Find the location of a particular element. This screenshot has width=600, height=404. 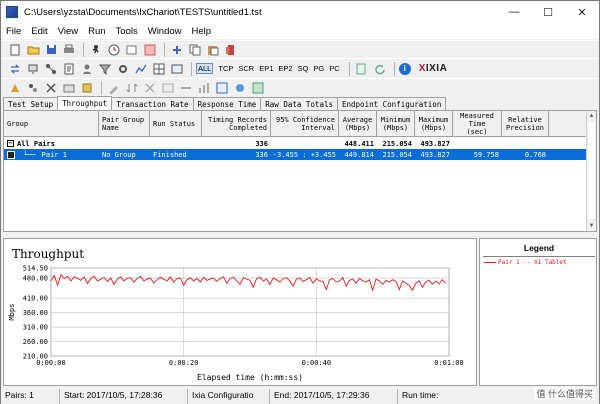

legend-divider is located at coordinates (539, 256).